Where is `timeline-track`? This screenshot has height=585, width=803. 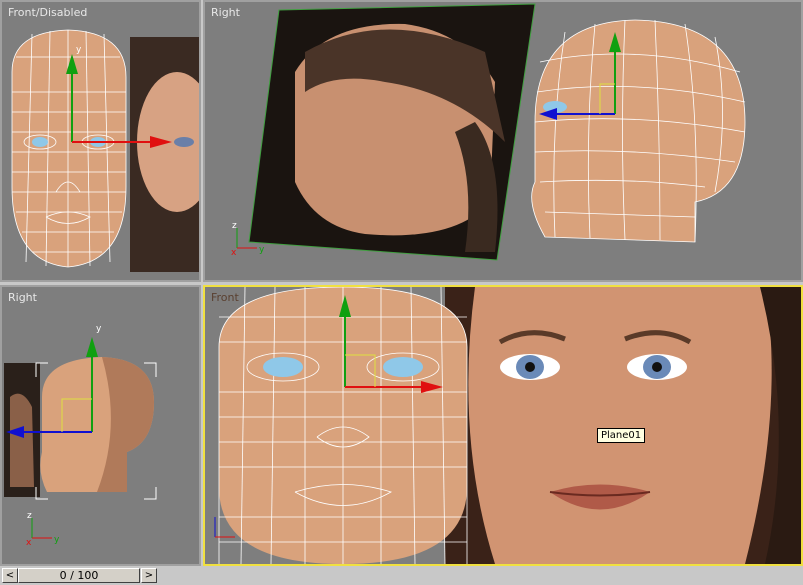 timeline-track is located at coordinates (481, 575).